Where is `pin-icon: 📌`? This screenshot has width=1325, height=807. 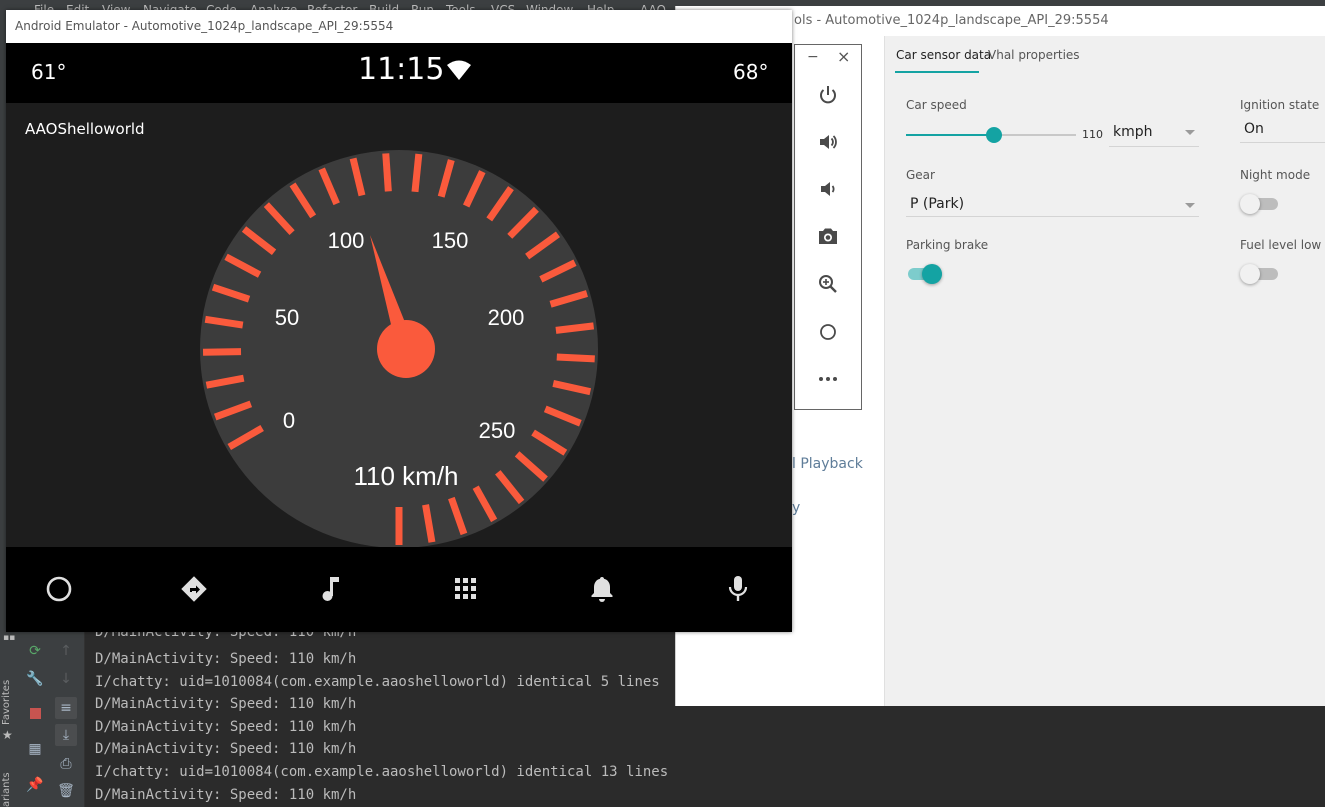
pin-icon: 📌 is located at coordinates (35, 785).